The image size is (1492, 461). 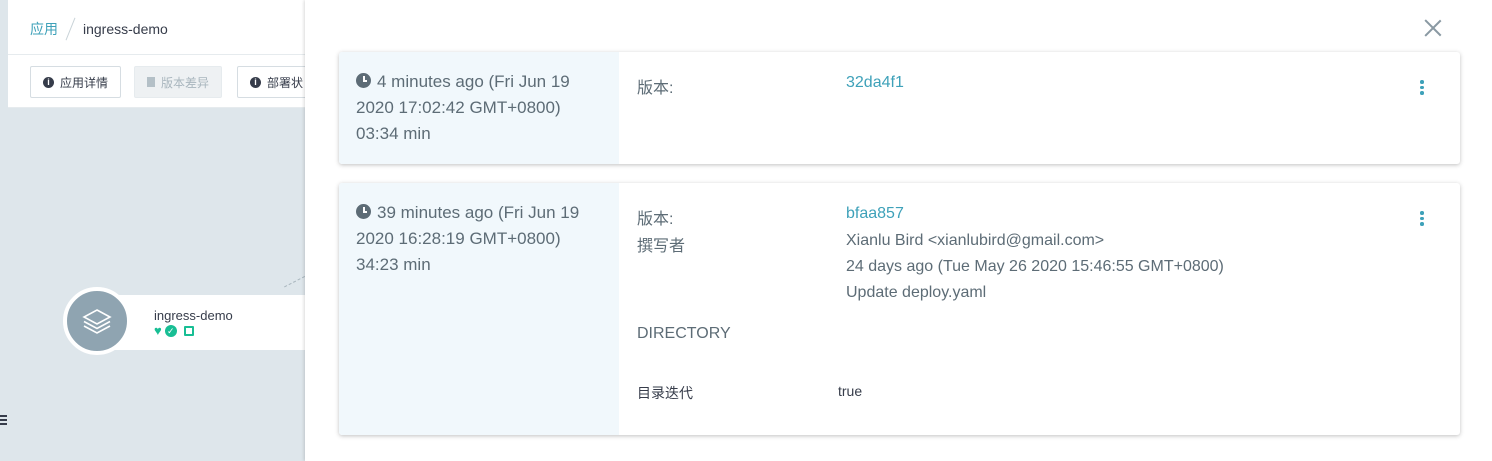 I want to click on app-details-label: 应用详情, so click(x=84, y=82).